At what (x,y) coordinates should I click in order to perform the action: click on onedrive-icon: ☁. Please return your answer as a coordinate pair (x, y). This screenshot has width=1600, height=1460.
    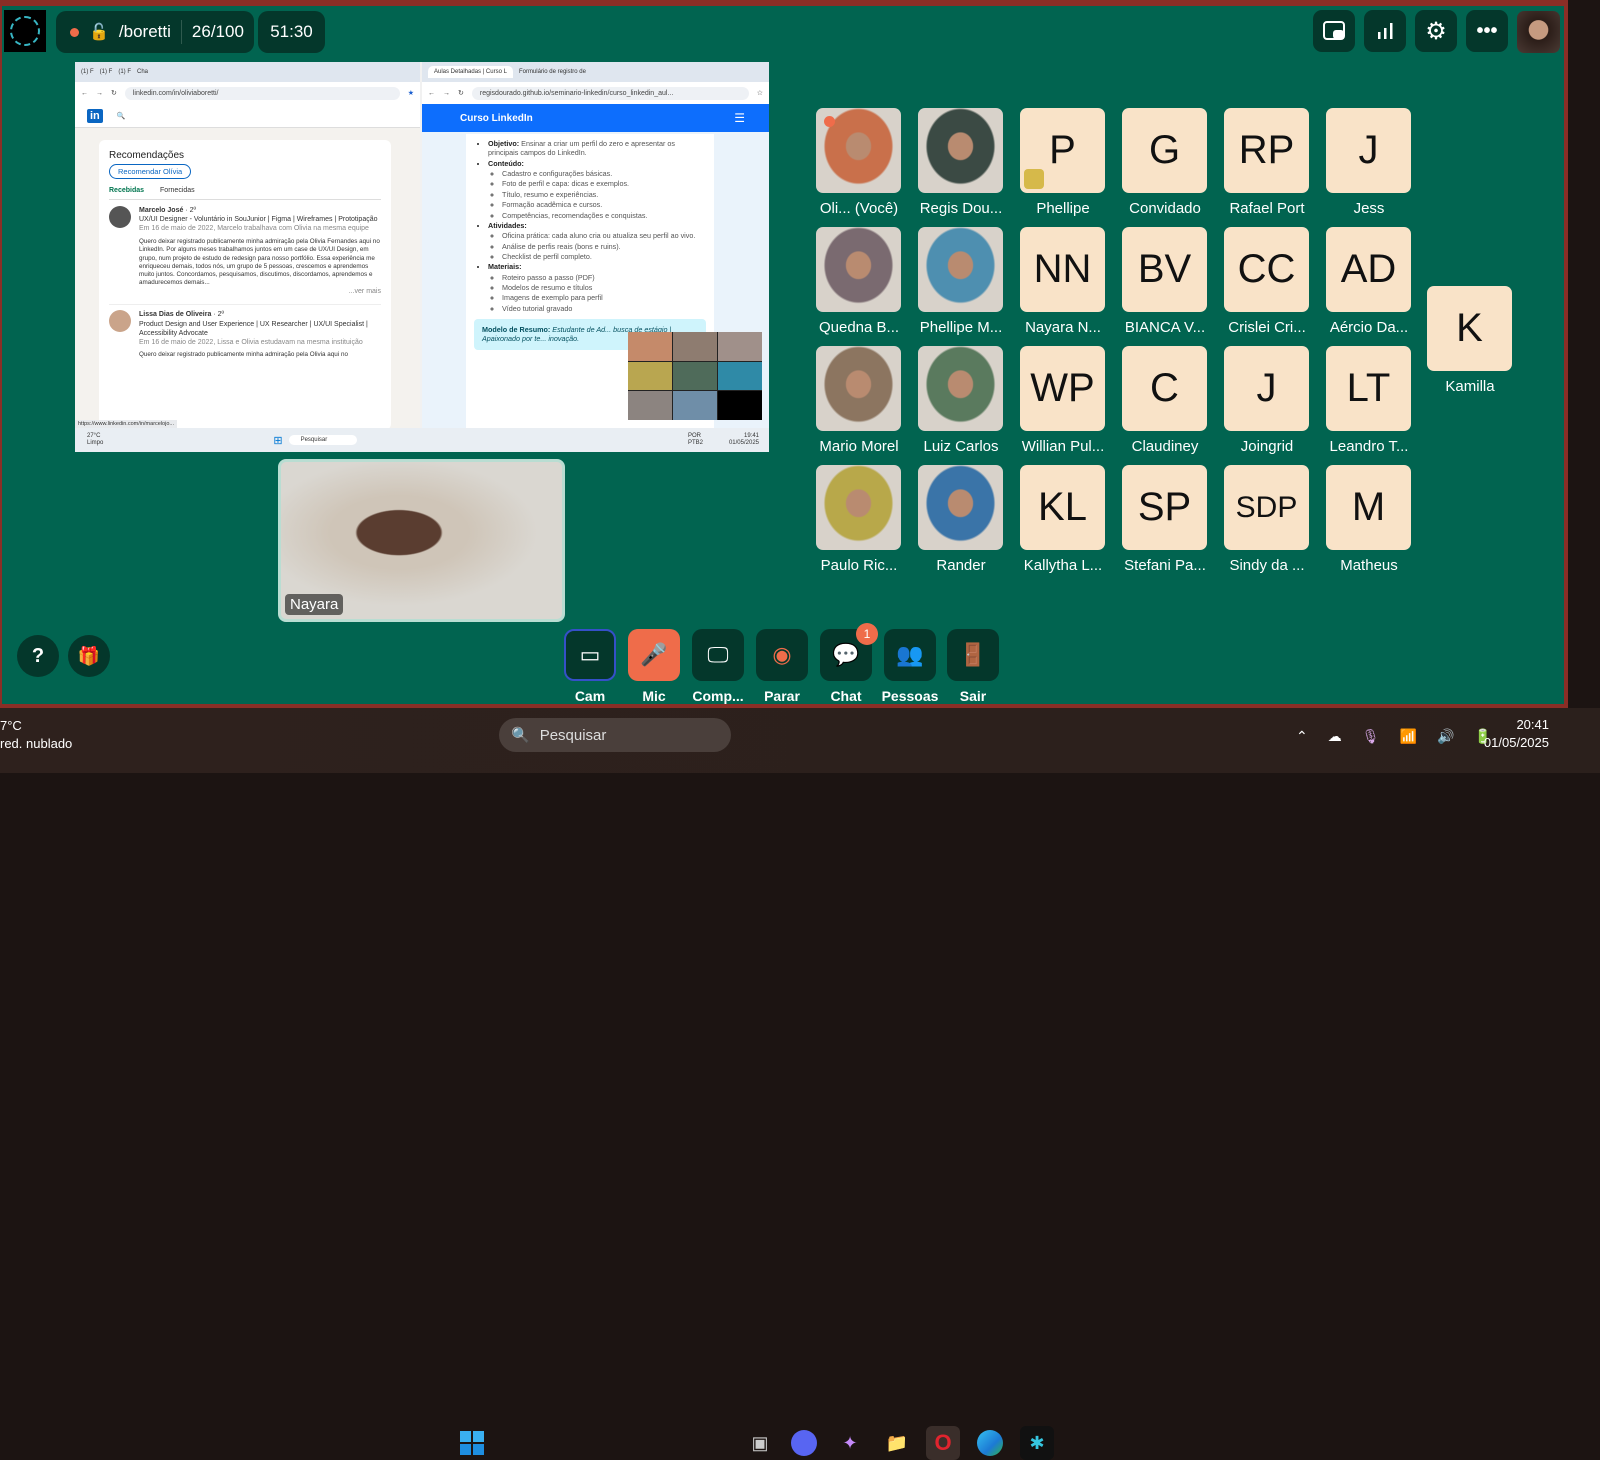
    Looking at the image, I should click on (1335, 736).